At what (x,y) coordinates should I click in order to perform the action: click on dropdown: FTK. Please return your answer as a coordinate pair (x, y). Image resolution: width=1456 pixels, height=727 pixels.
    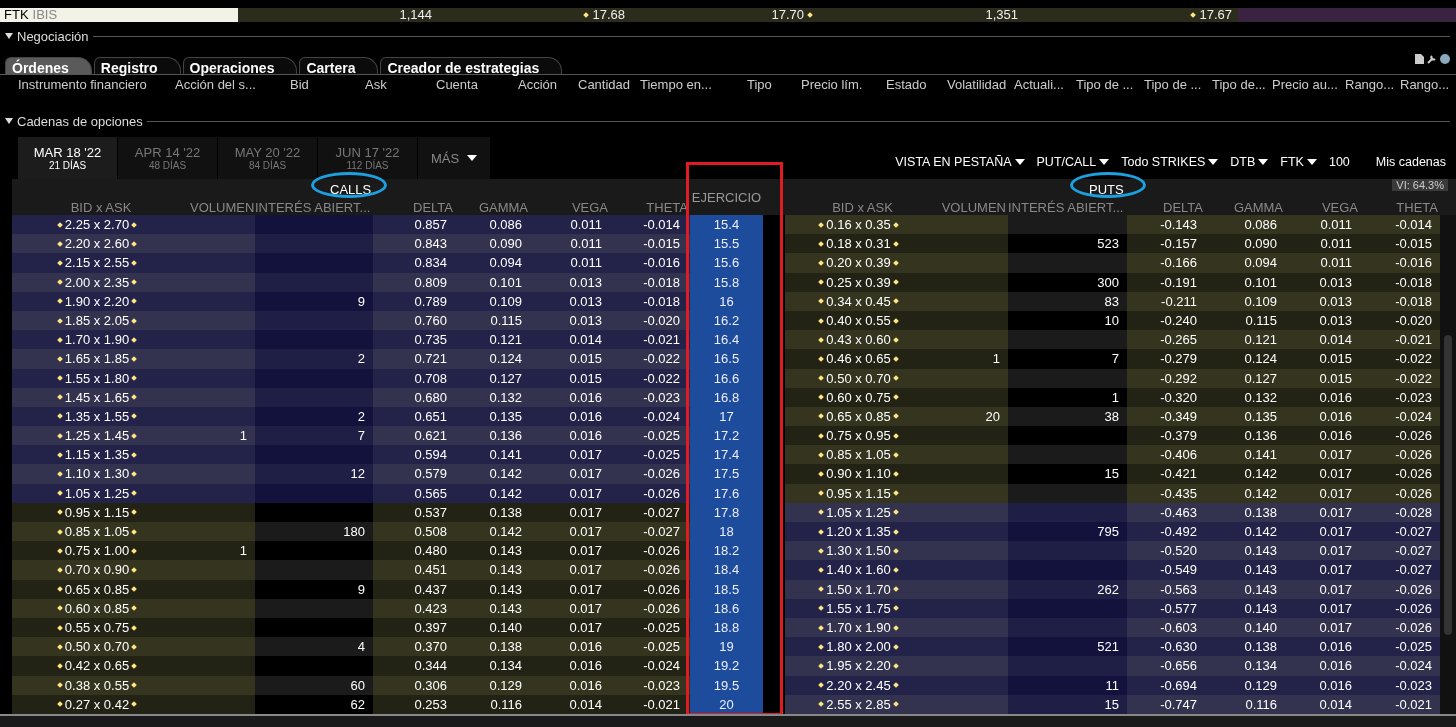
    Looking at the image, I should click on (1298, 162).